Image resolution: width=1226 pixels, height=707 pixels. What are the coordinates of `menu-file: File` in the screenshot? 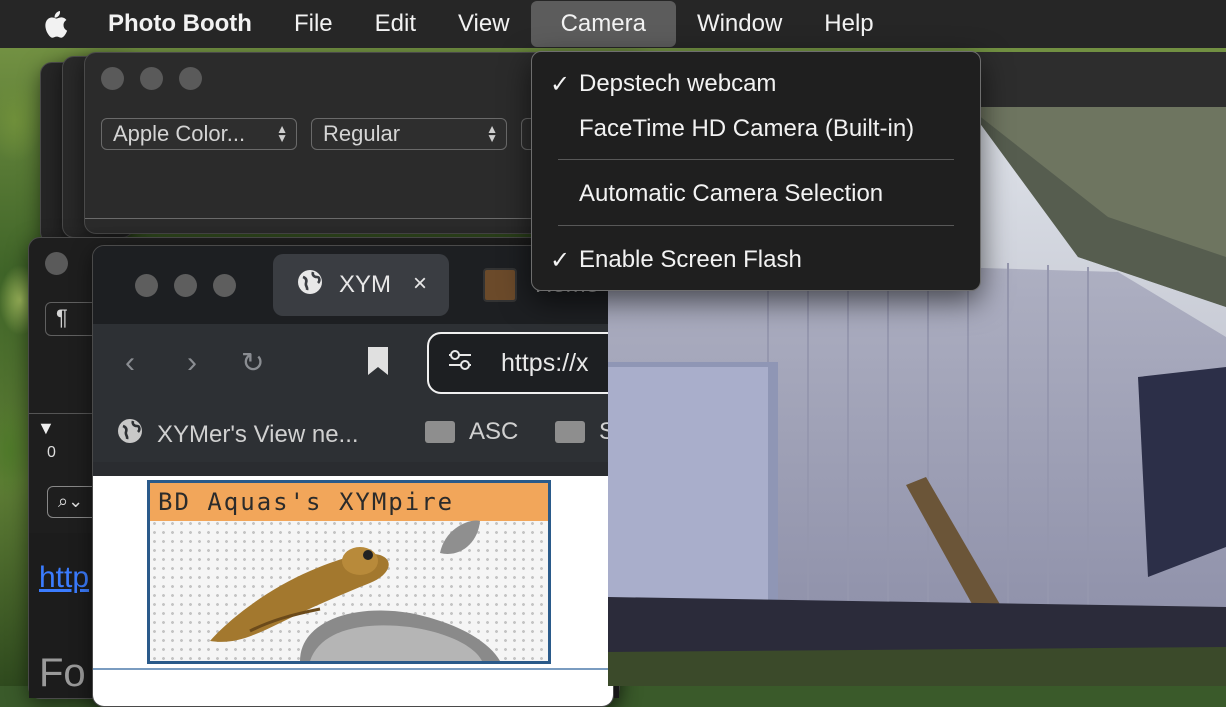 It's located at (313, 24).